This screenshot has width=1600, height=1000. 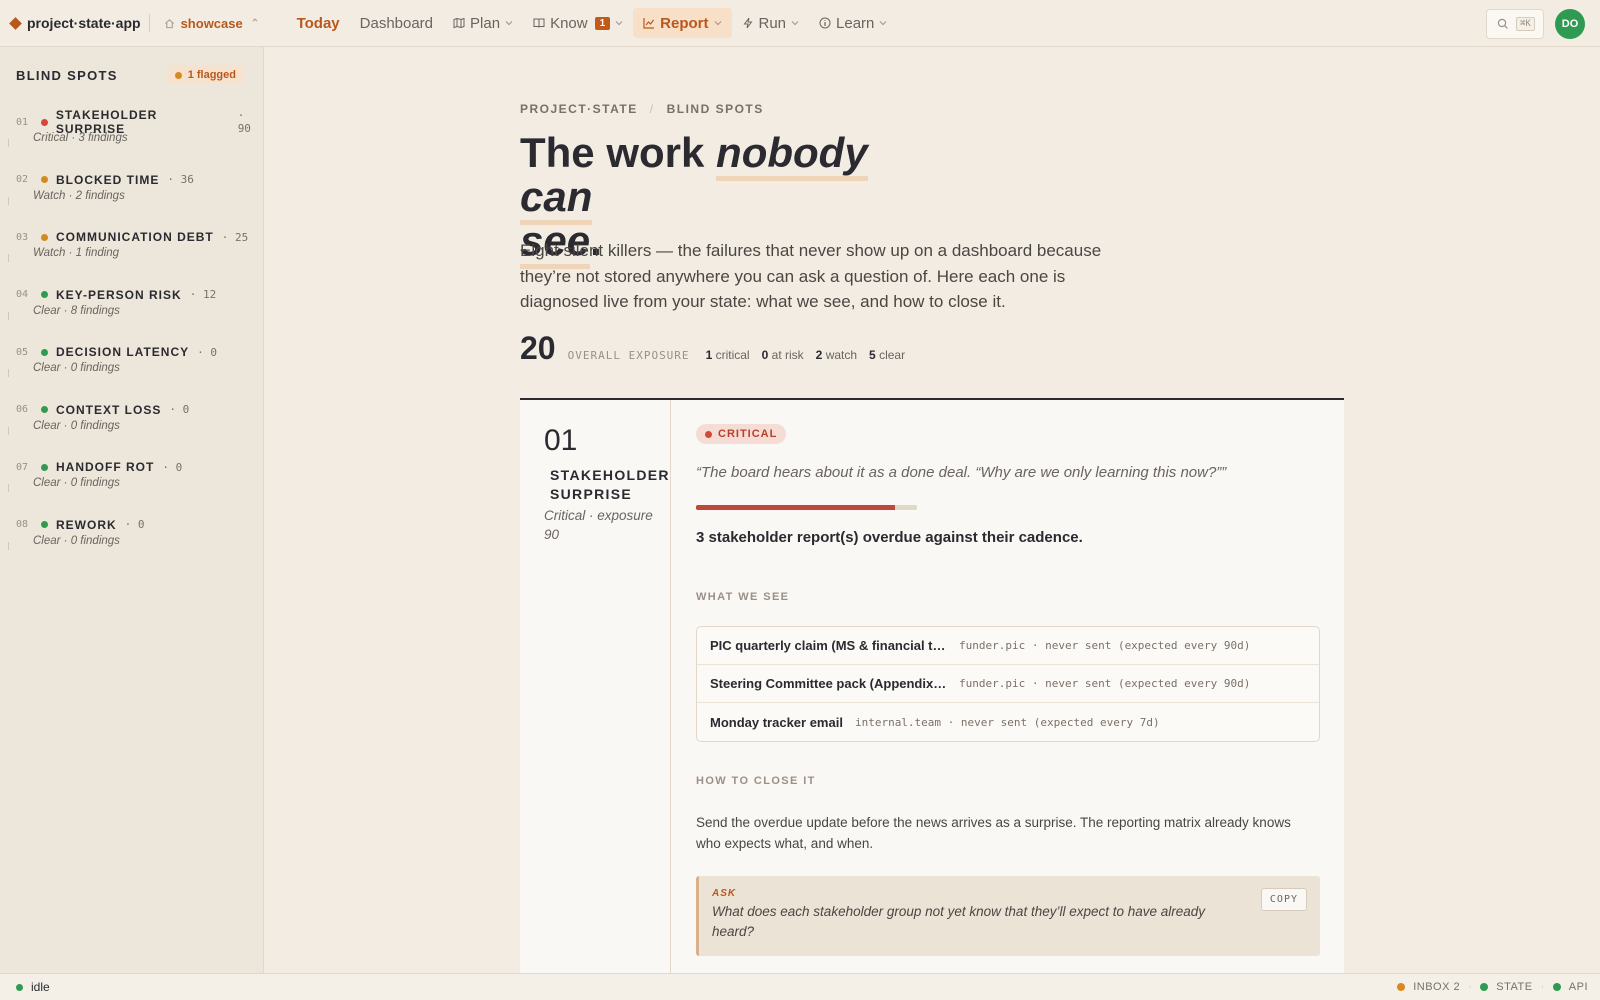 I want to click on sidebar-item-name: BLOCKED TIME, so click(x=108, y=179).